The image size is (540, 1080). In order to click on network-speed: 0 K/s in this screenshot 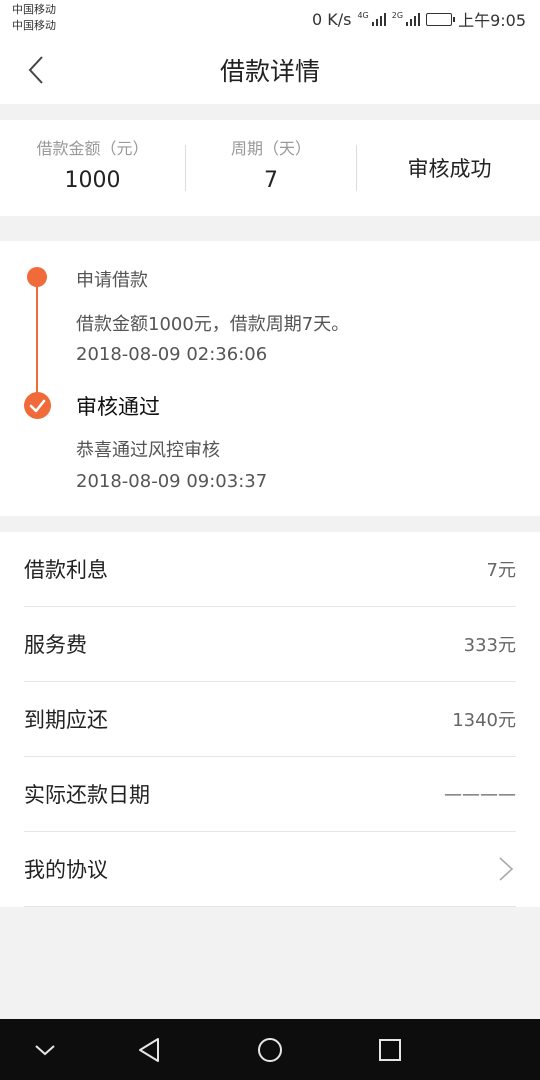, I will do `click(331, 19)`.